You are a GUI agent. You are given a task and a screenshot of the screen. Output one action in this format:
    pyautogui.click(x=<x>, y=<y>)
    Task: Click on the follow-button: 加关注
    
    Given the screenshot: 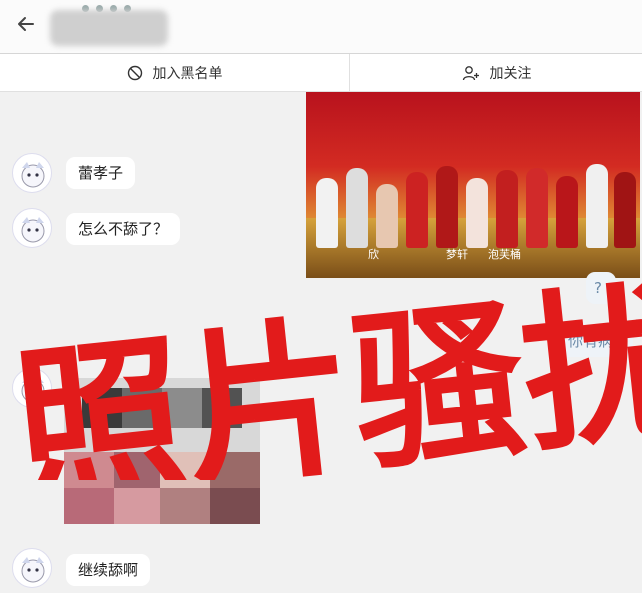 What is the action you would take?
    pyautogui.click(x=496, y=73)
    